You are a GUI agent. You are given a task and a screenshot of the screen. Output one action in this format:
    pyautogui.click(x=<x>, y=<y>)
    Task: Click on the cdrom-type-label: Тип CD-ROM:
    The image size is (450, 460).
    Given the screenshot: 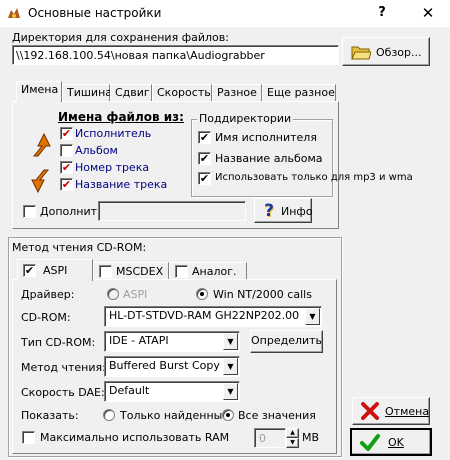 What is the action you would take?
    pyautogui.click(x=58, y=342)
    